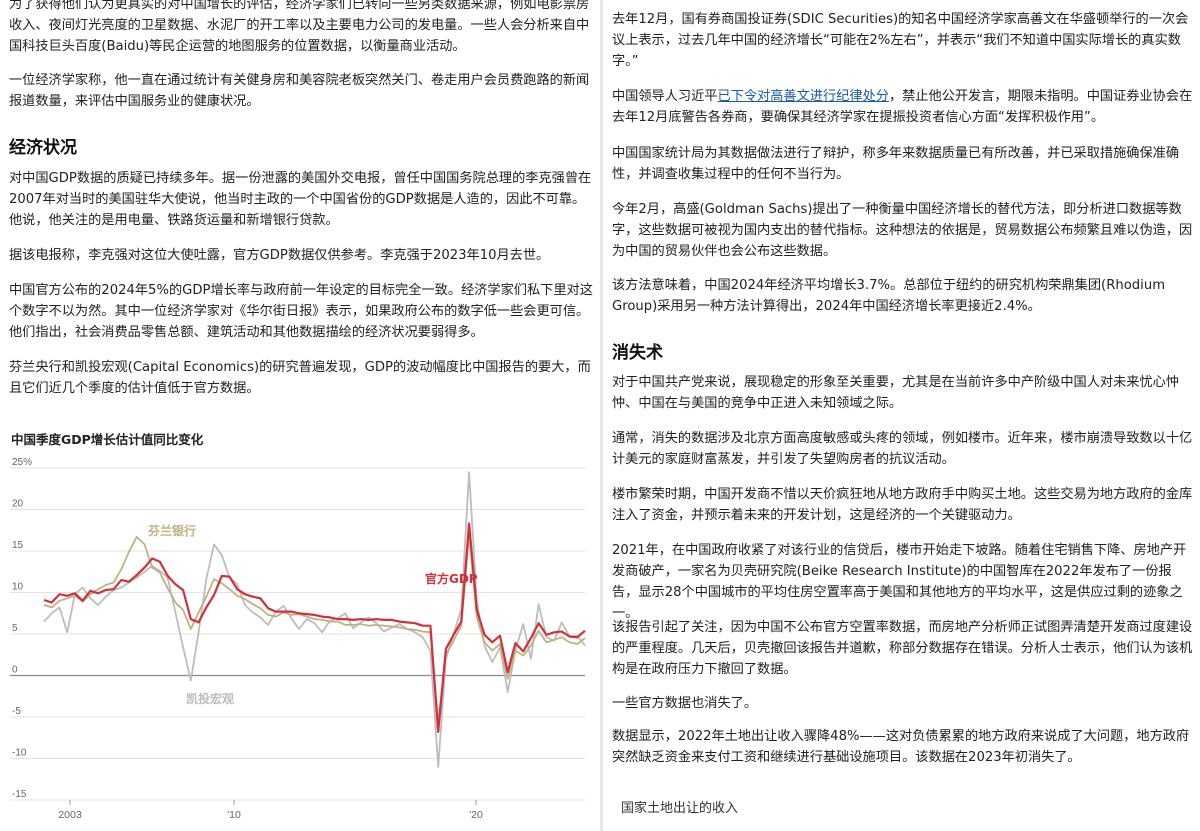  Describe the element at coordinates (685, 703) in the screenshot. I see `paragraph-data-vanished: 一些官方数据也消失了。` at that location.